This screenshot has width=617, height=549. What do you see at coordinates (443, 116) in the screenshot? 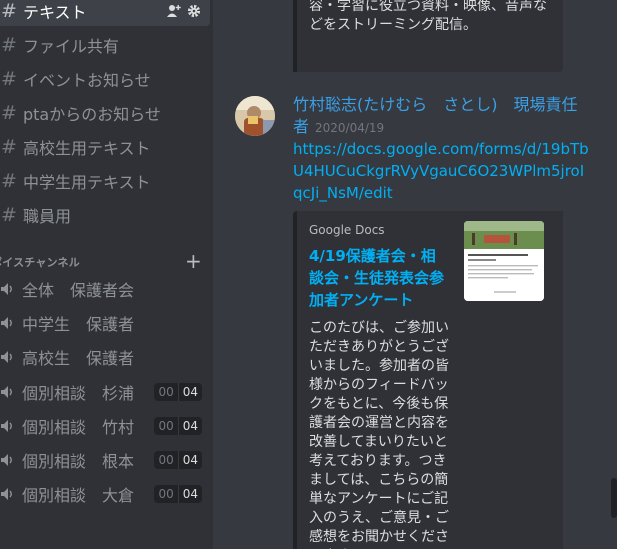
I see `message-header: 竹村聡志(たけむら さとし) 現場責任者 2020/04/19` at bounding box center [443, 116].